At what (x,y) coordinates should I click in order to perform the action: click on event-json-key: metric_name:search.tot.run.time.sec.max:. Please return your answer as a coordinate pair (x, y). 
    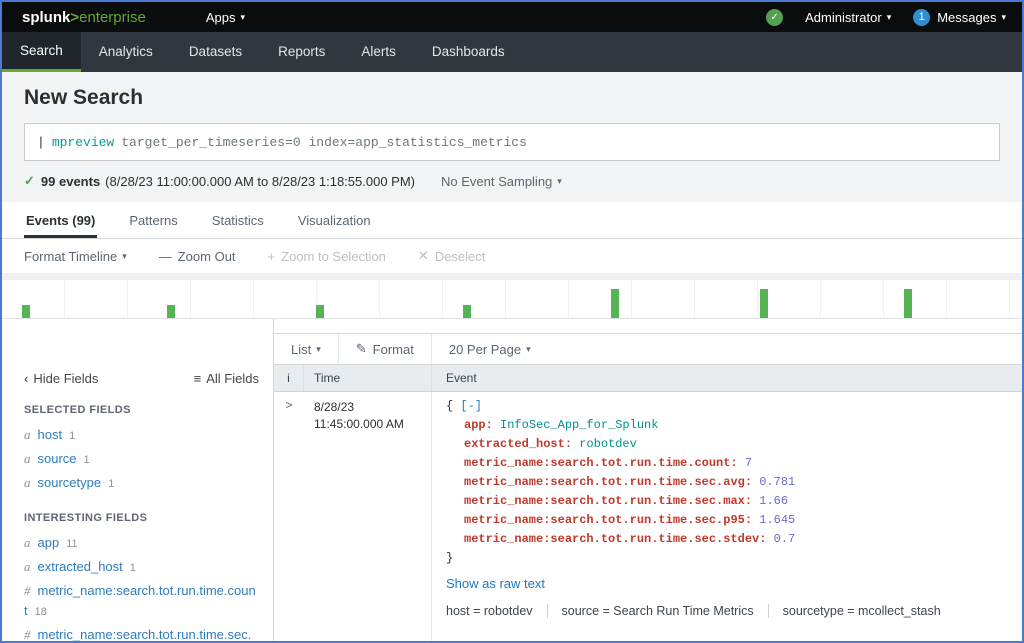
    Looking at the image, I should click on (611, 501).